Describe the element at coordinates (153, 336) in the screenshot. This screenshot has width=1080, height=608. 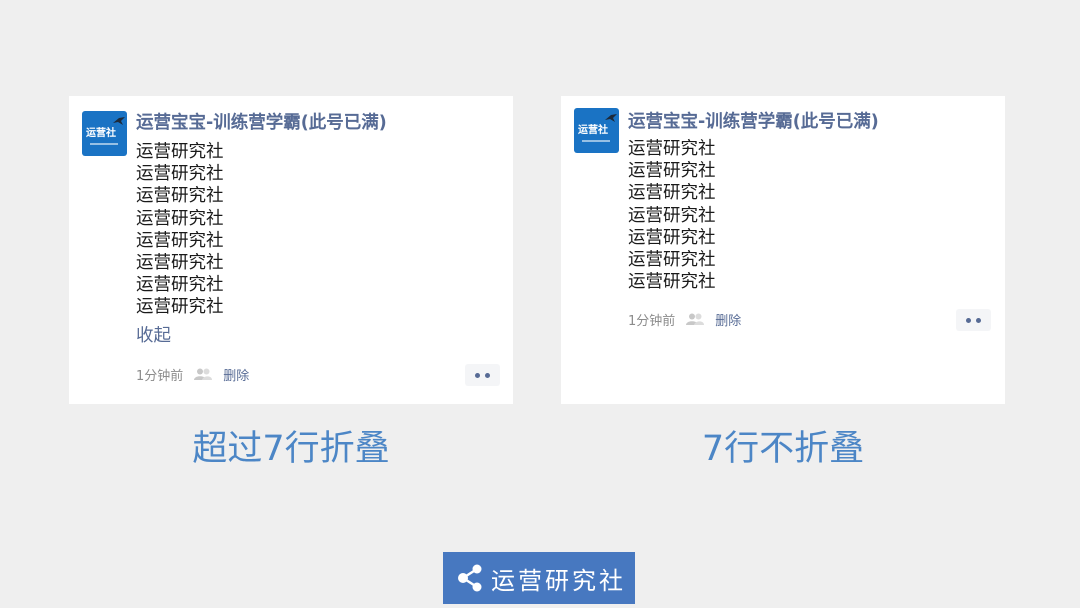
I see `collapse-link: 收起` at that location.